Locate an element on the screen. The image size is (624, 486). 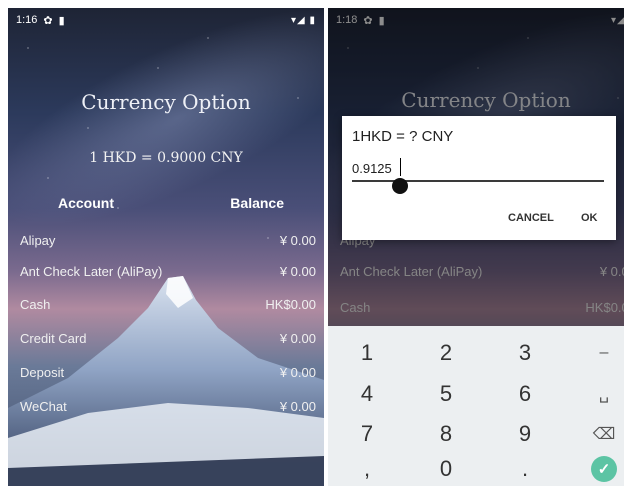
status-time: 1:16 is located at coordinates (27, 20).